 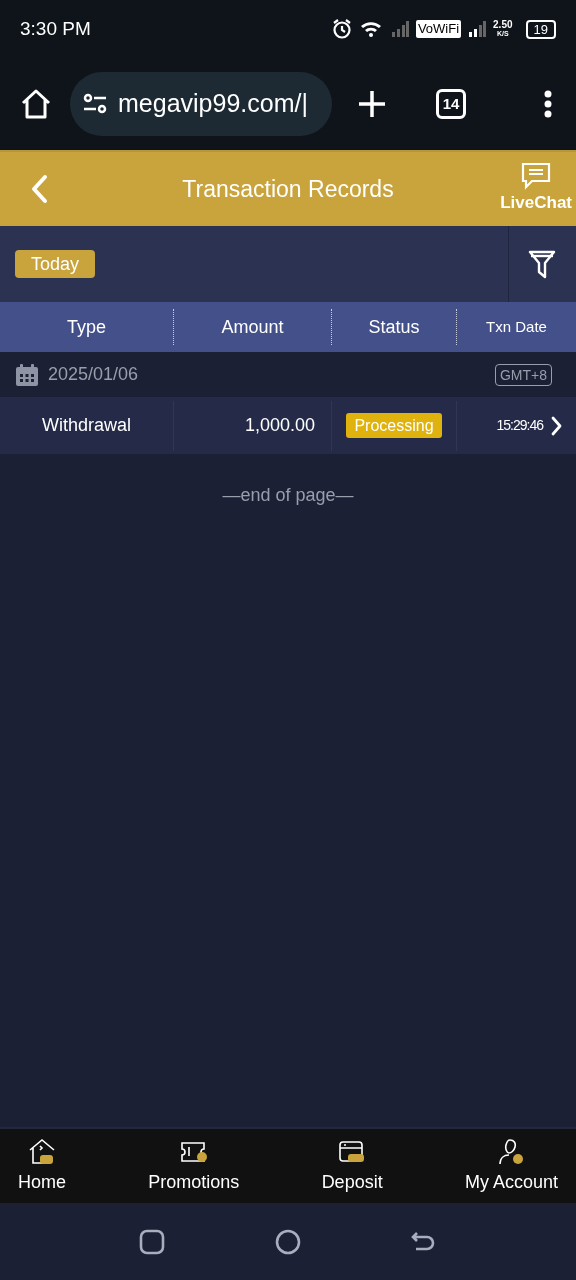 What do you see at coordinates (511, 1166) in the screenshot?
I see `nav-tab: My Account` at bounding box center [511, 1166].